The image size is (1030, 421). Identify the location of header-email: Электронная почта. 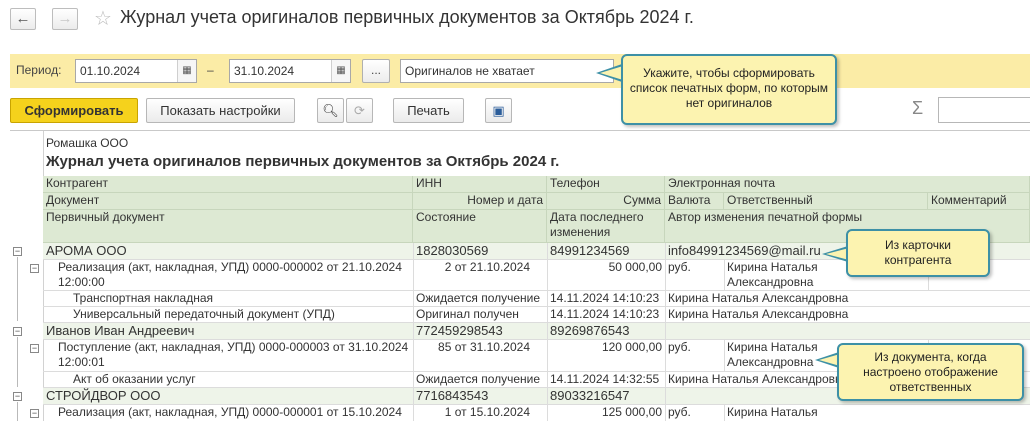
(847, 184).